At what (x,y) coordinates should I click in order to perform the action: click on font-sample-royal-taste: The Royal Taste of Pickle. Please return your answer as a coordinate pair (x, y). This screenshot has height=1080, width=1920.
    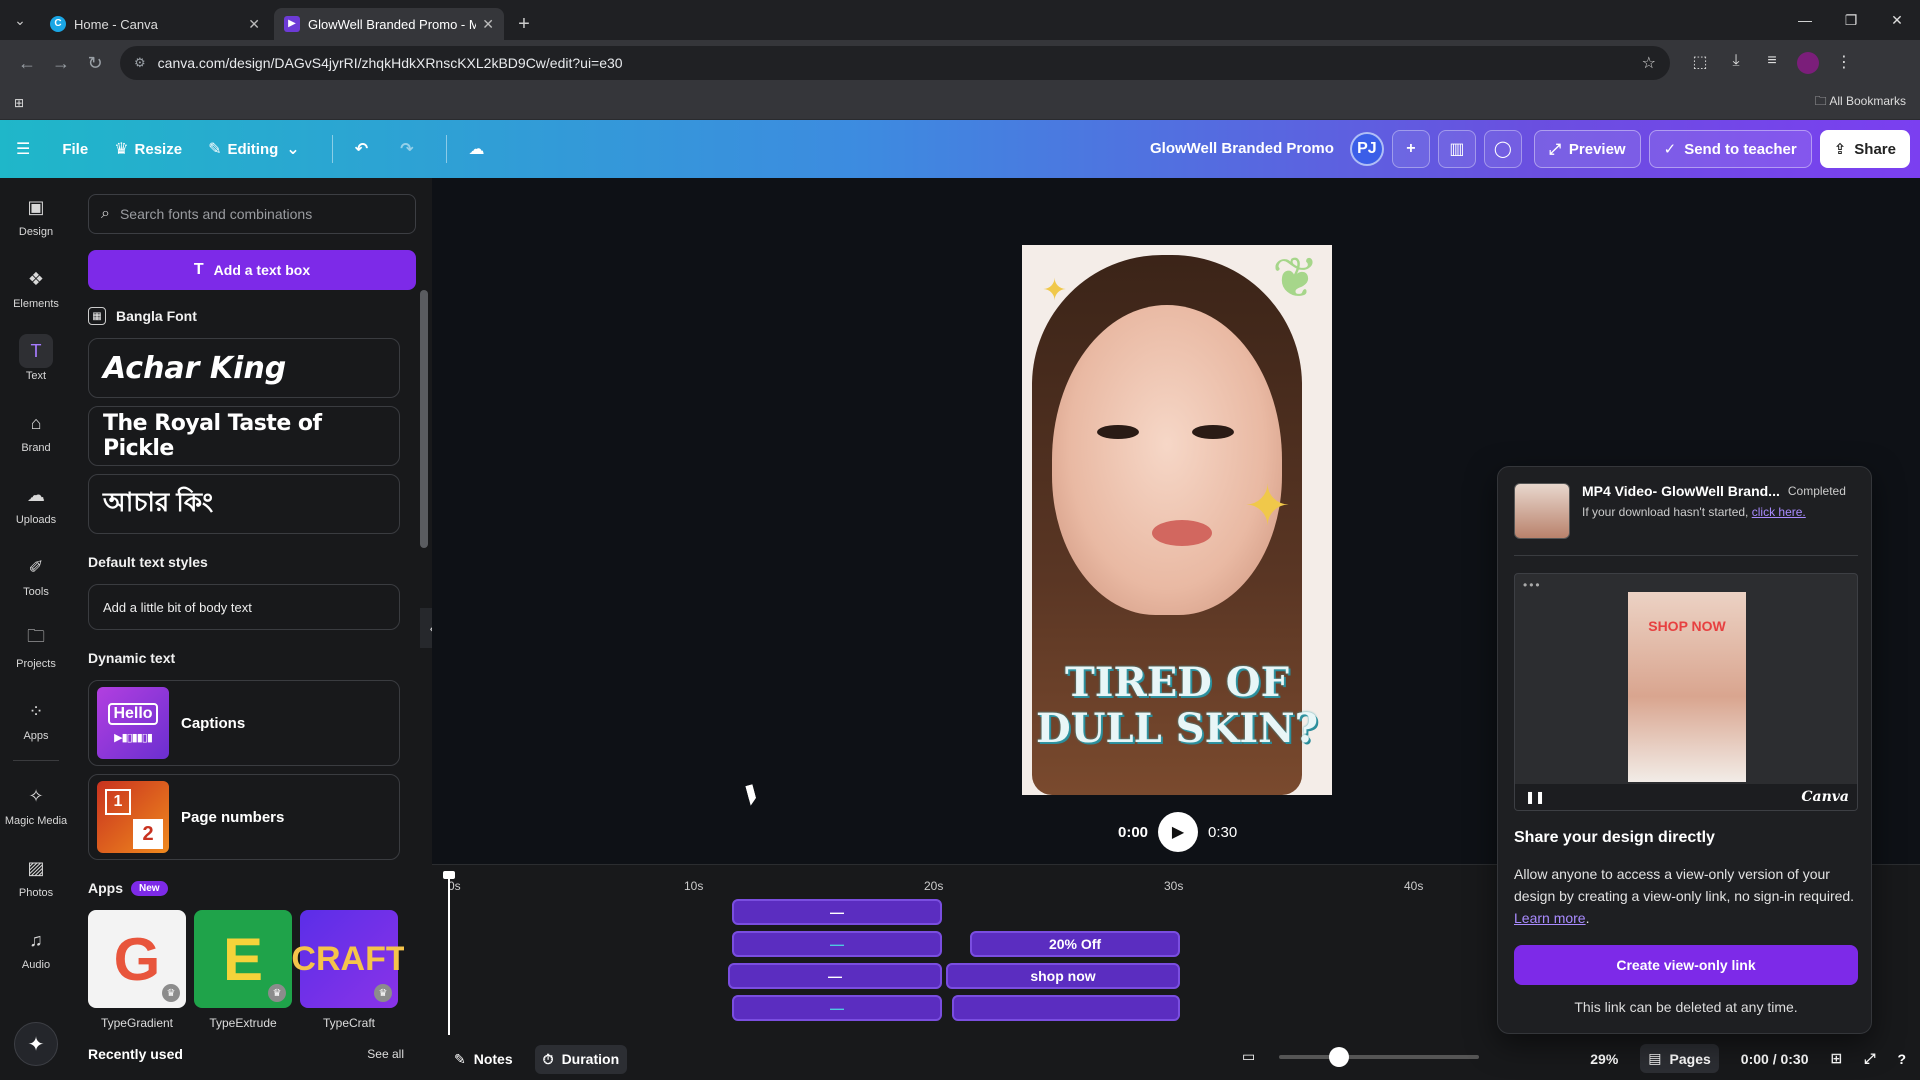
    Looking at the image, I should click on (244, 436).